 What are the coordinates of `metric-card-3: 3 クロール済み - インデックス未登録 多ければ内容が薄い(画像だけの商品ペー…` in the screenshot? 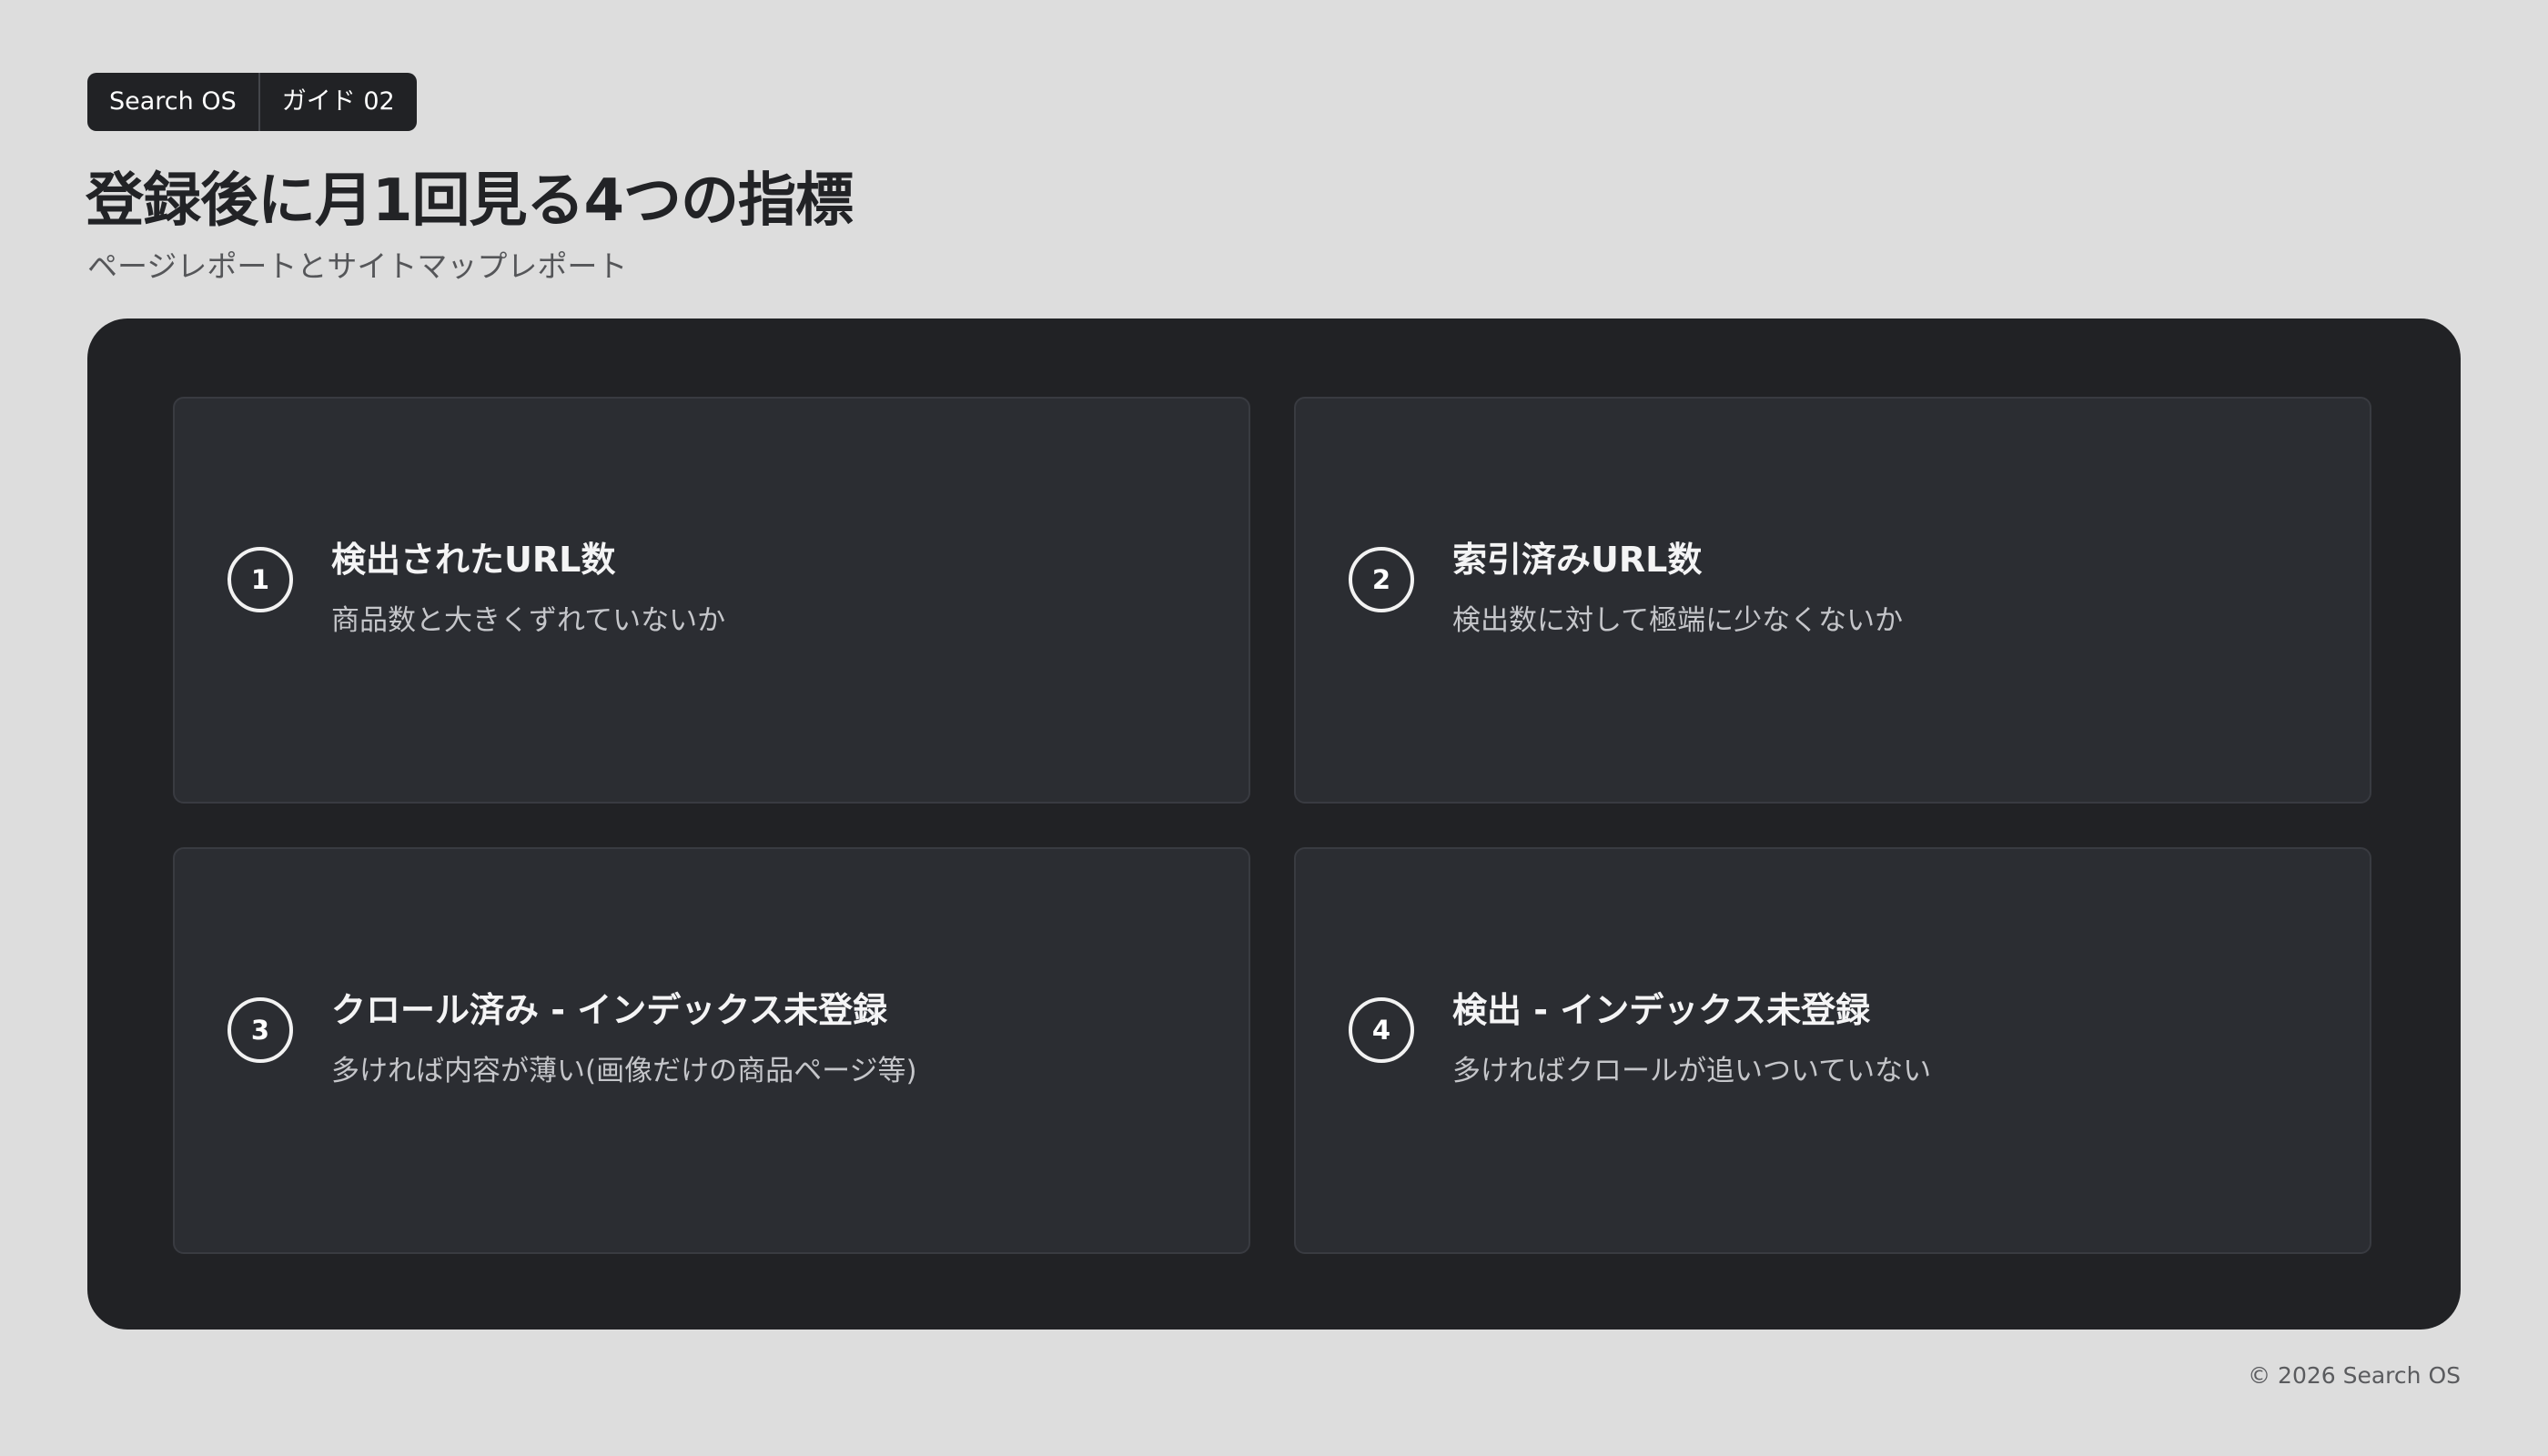 It's located at (712, 1051).